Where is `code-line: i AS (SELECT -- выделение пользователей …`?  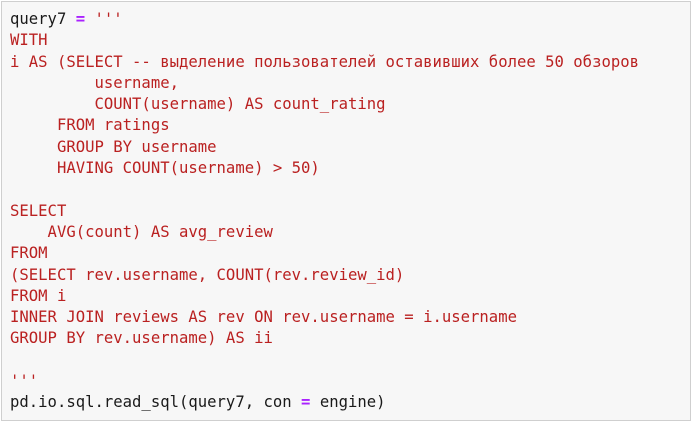 code-line: i AS (SELECT -- выделение пользователей … is located at coordinates (348, 62).